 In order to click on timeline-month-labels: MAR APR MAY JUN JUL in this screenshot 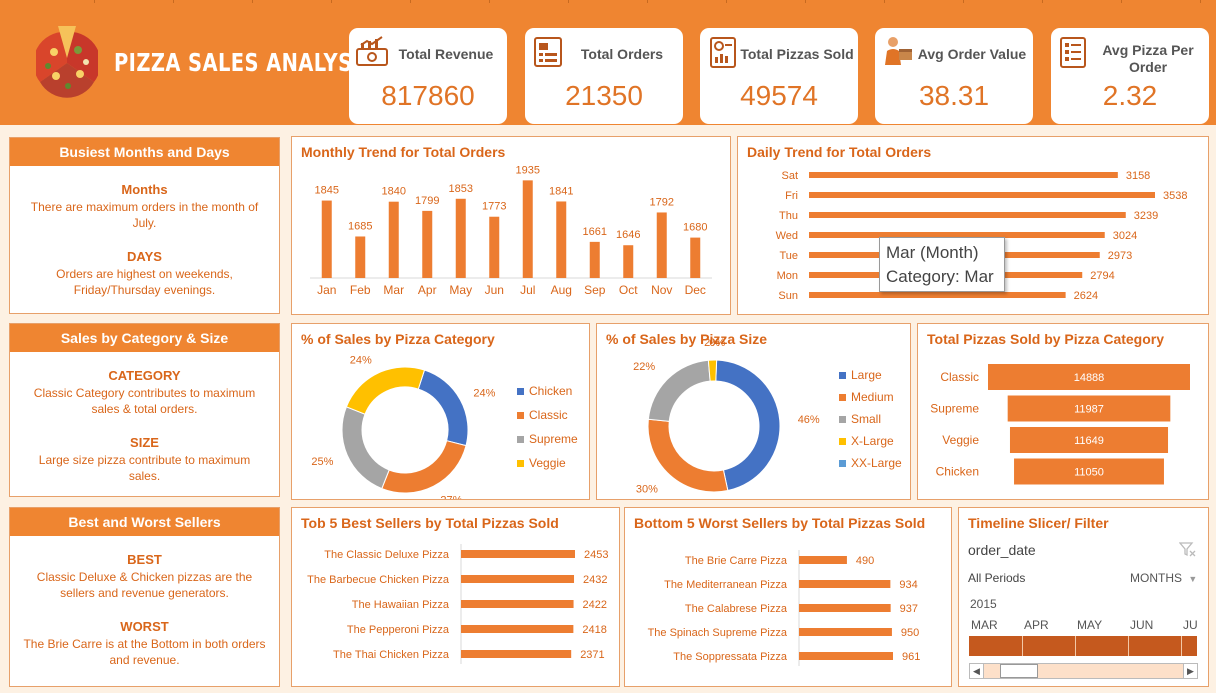, I will do `click(1083, 627)`.